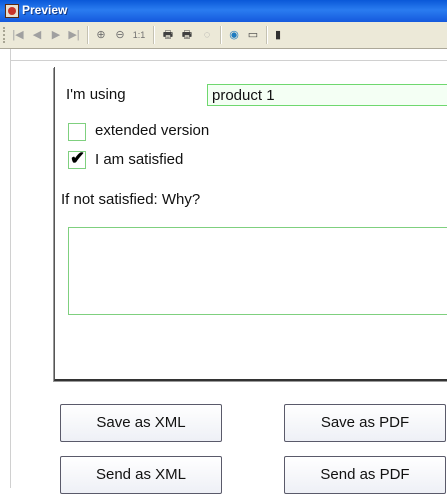  I want to click on checkmark-icon: ✔, so click(78, 158).